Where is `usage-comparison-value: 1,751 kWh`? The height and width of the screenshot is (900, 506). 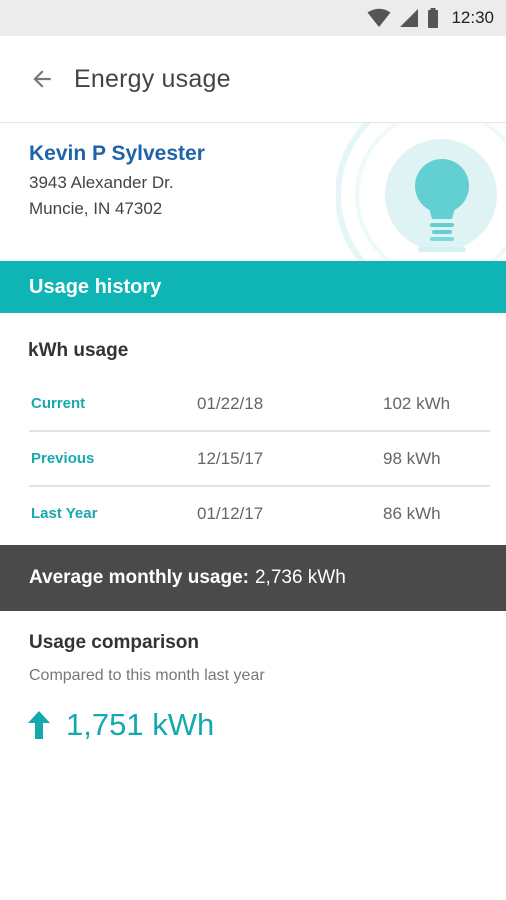 usage-comparison-value: 1,751 kWh is located at coordinates (140, 724).